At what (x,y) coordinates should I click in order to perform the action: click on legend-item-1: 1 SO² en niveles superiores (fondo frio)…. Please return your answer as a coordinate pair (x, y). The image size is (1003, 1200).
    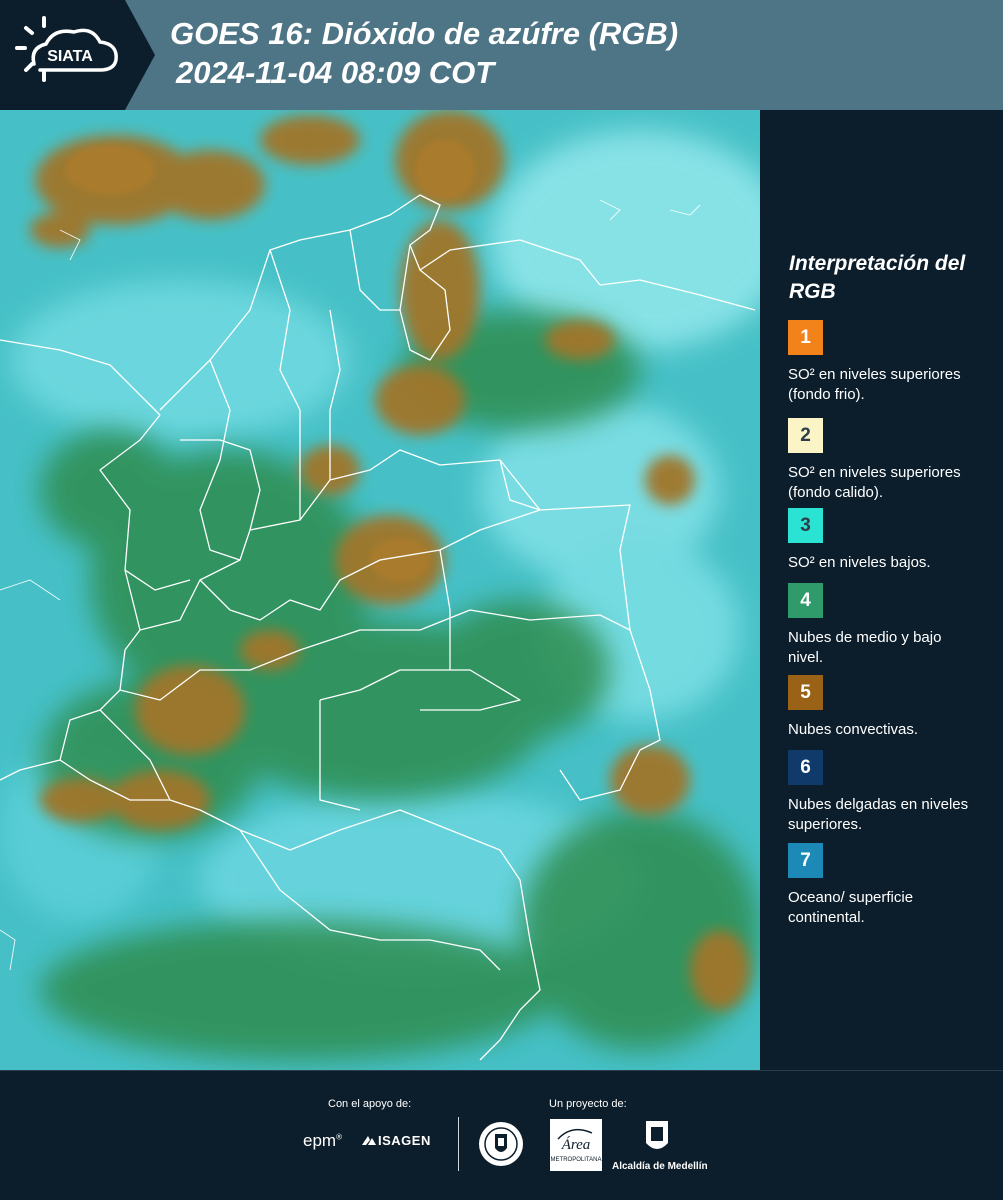
    Looking at the image, I should click on (893, 362).